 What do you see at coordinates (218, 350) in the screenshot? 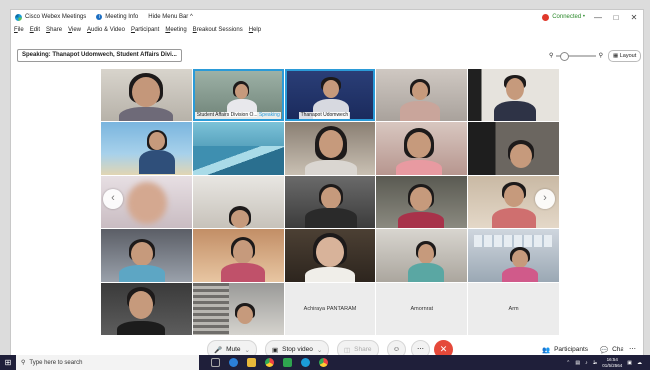
I see `microphone-icon: 🎤` at bounding box center [218, 350].